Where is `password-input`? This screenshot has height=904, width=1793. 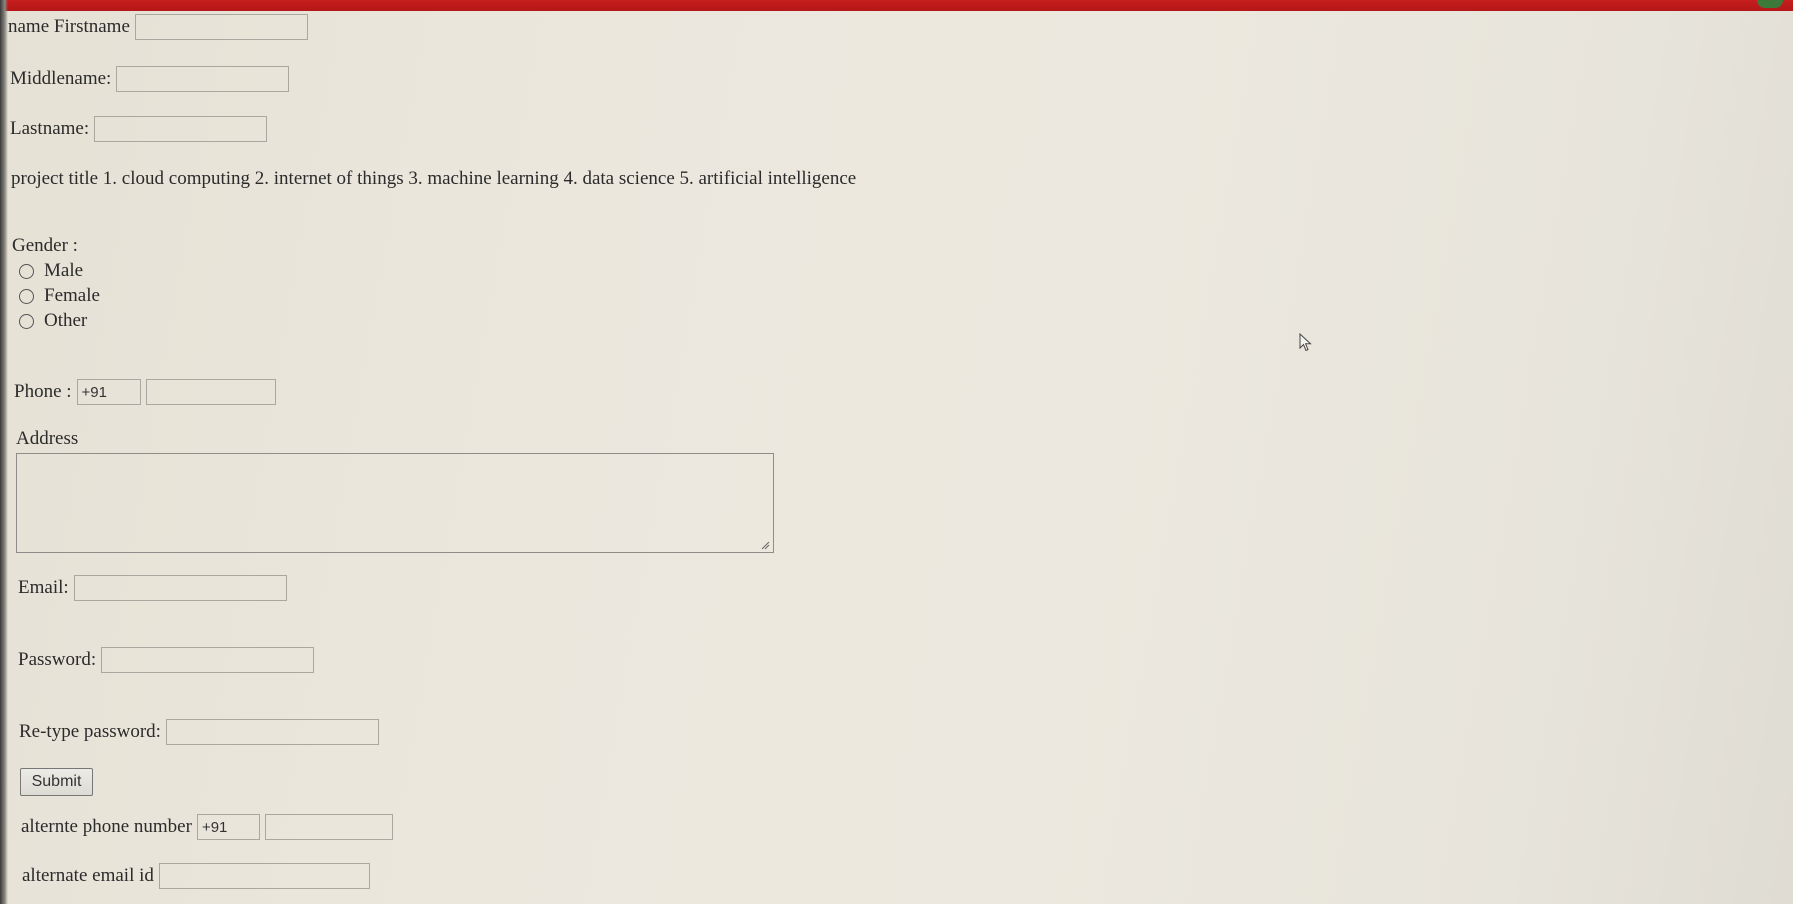 password-input is located at coordinates (208, 660).